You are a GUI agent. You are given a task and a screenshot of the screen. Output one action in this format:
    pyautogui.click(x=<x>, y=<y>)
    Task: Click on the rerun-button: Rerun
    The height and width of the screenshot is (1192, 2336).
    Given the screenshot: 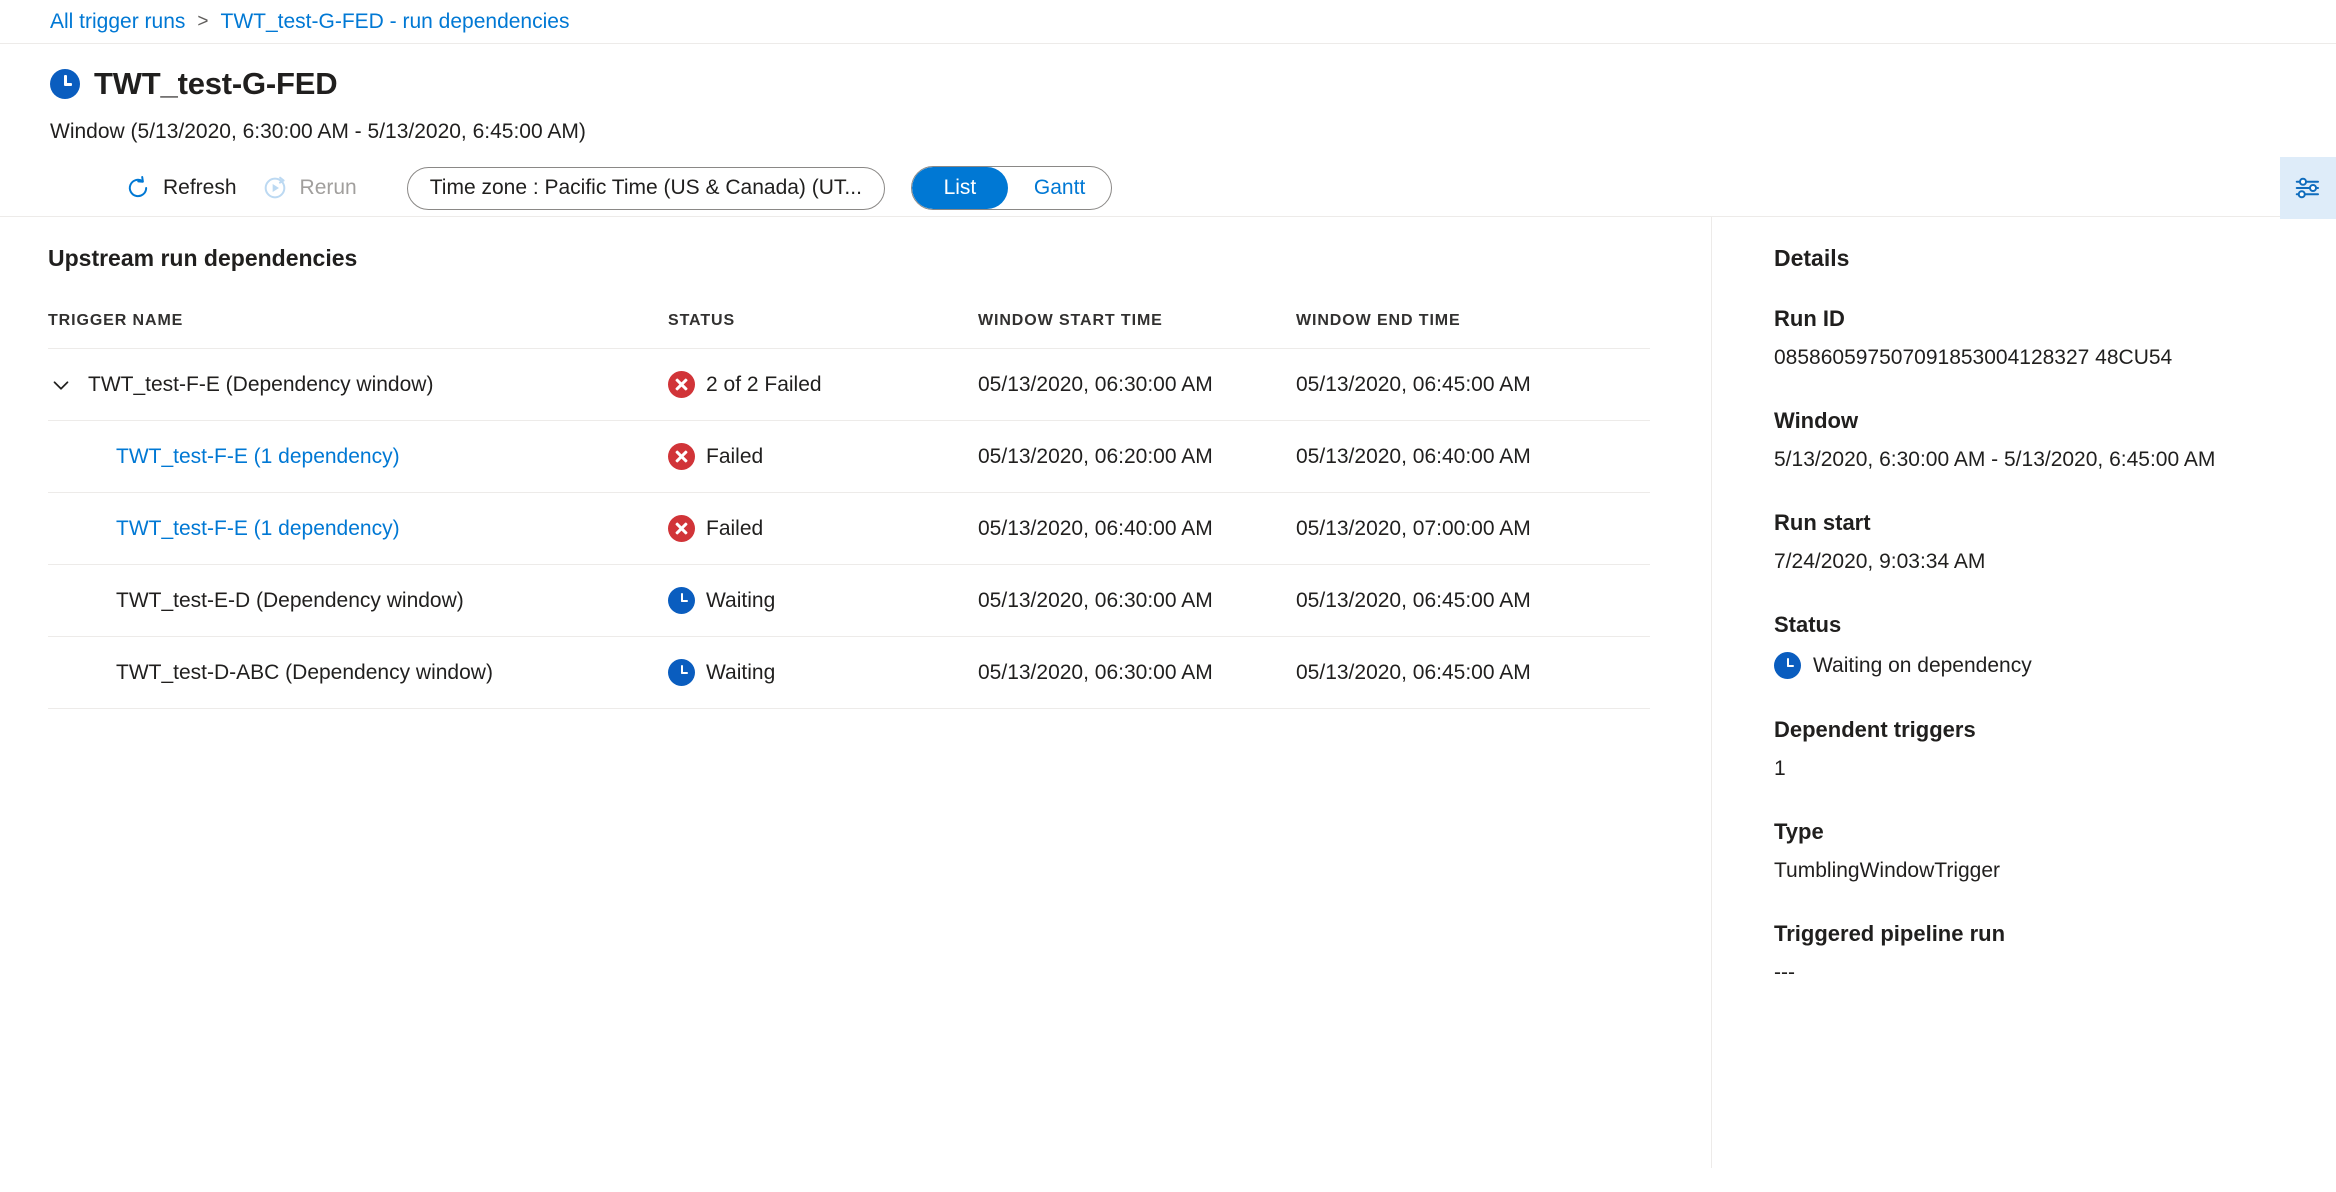 What is the action you would take?
    pyautogui.click(x=309, y=188)
    